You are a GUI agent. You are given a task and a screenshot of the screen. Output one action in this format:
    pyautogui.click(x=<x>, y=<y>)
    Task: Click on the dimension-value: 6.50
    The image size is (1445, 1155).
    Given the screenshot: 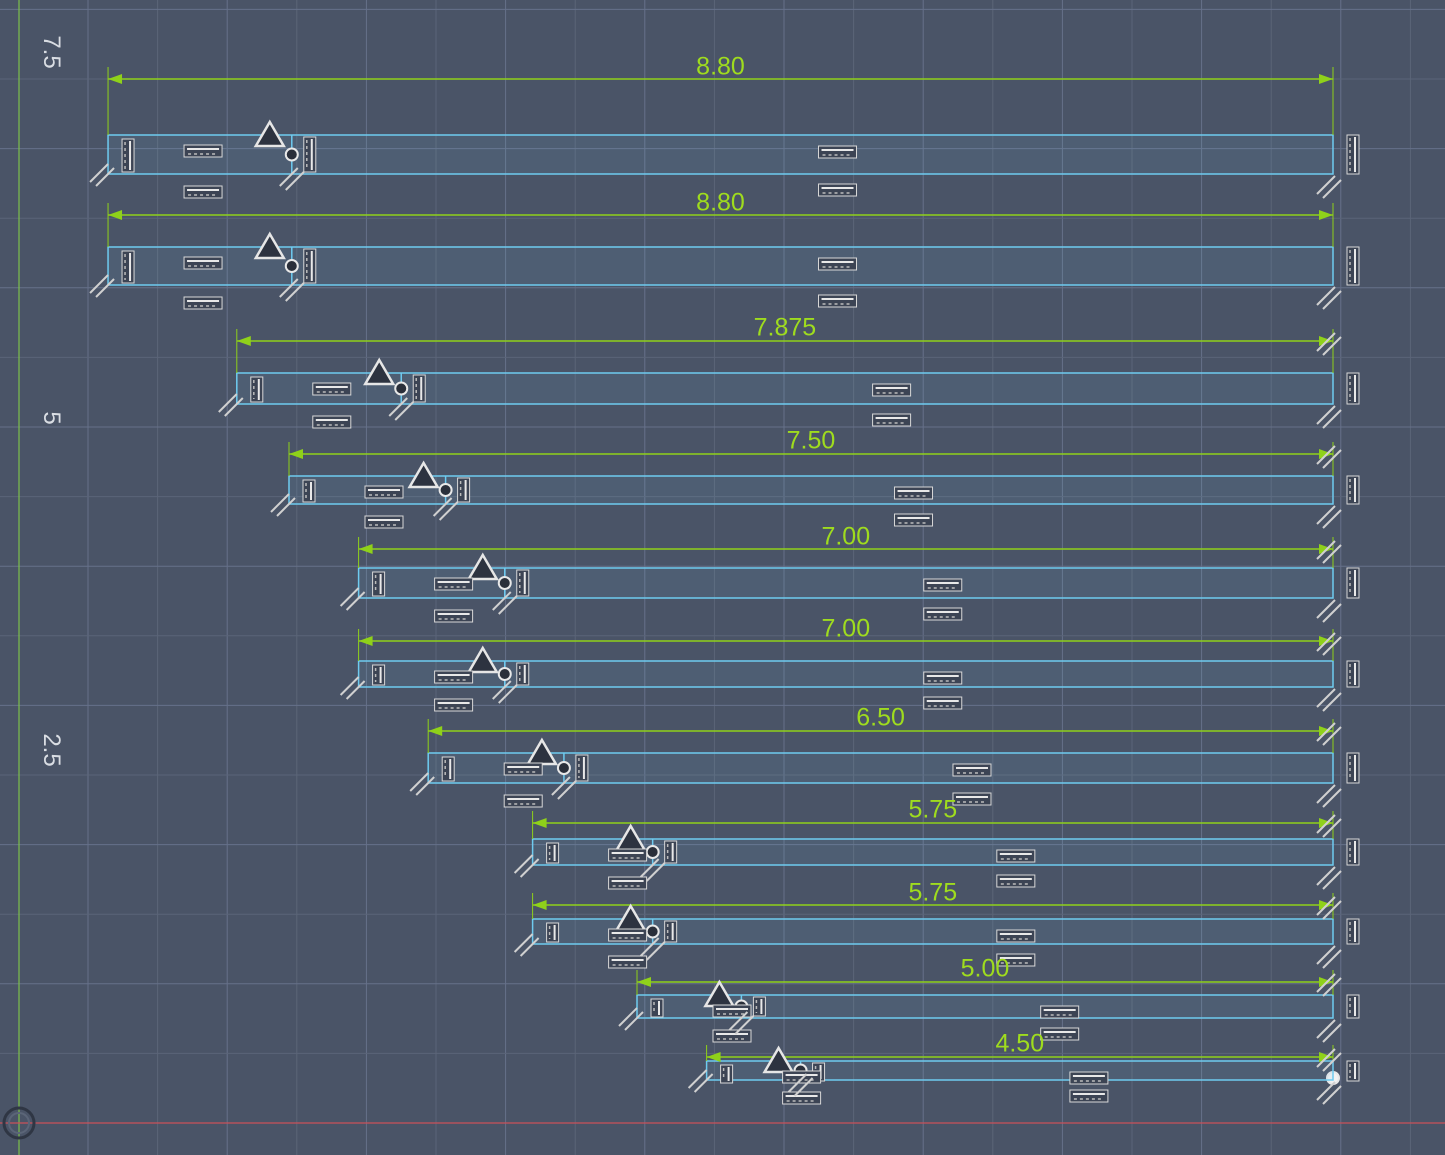 What is the action you would take?
    pyautogui.click(x=880, y=718)
    